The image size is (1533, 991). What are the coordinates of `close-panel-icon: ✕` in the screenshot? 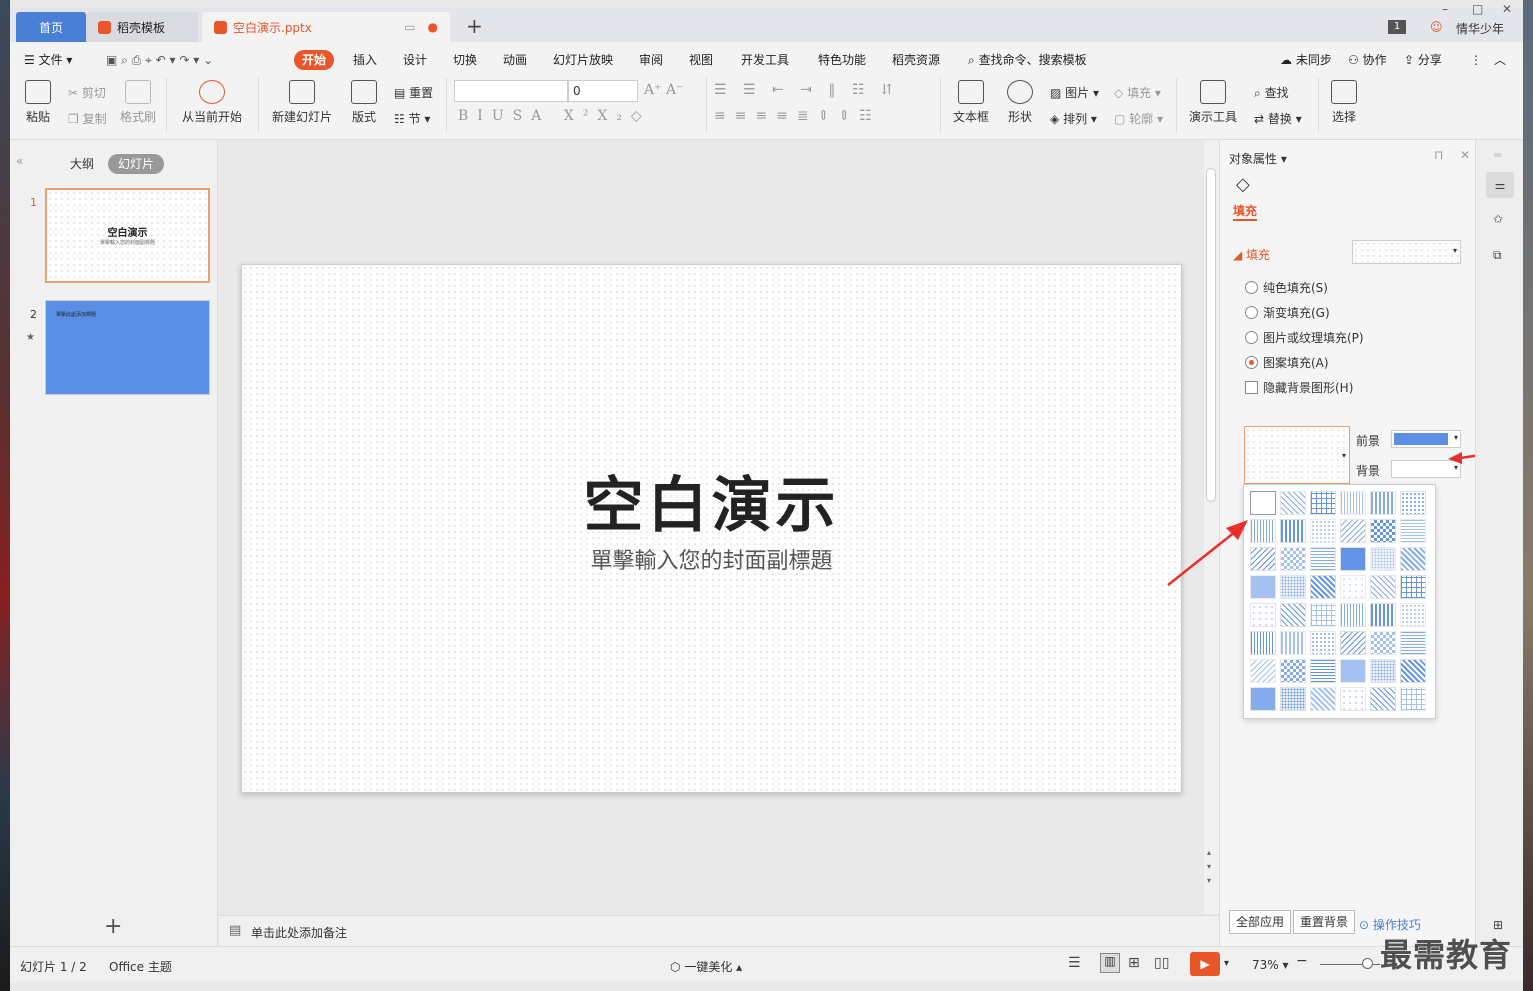 It's located at (1465, 155).